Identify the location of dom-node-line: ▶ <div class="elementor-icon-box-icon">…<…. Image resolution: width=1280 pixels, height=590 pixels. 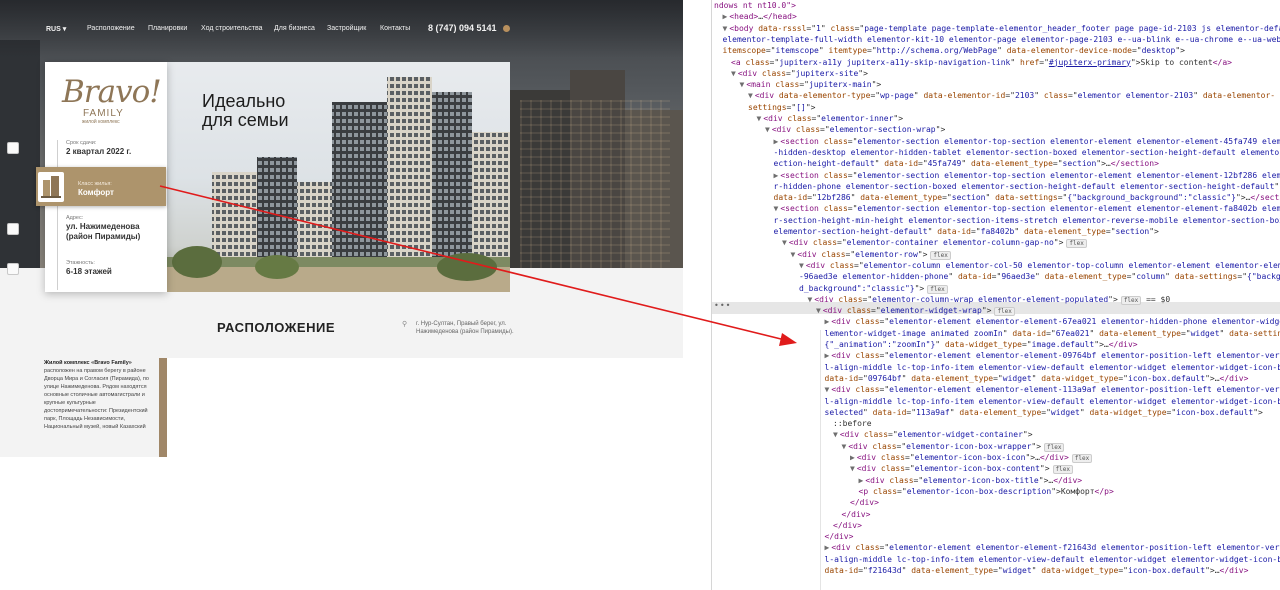
(971, 457).